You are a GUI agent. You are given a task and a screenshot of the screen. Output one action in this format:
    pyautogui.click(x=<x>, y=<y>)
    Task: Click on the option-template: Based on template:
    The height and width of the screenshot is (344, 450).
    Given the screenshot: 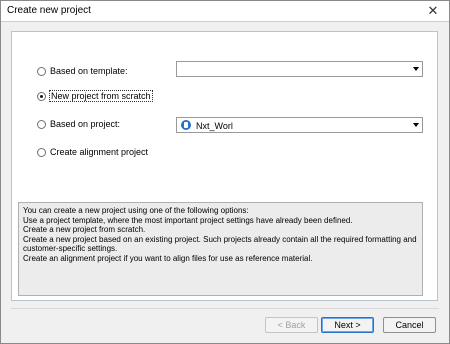 What is the action you would take?
    pyautogui.click(x=82, y=71)
    